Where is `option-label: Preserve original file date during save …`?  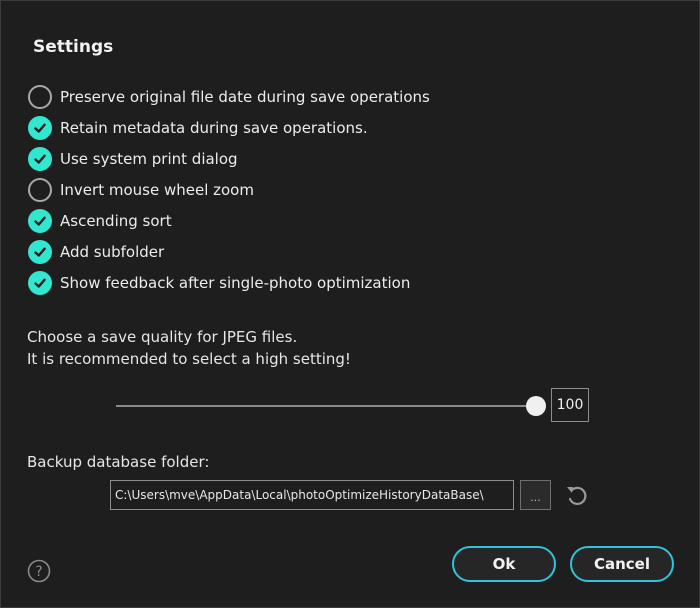 option-label: Preserve original file date during save … is located at coordinates (245, 97).